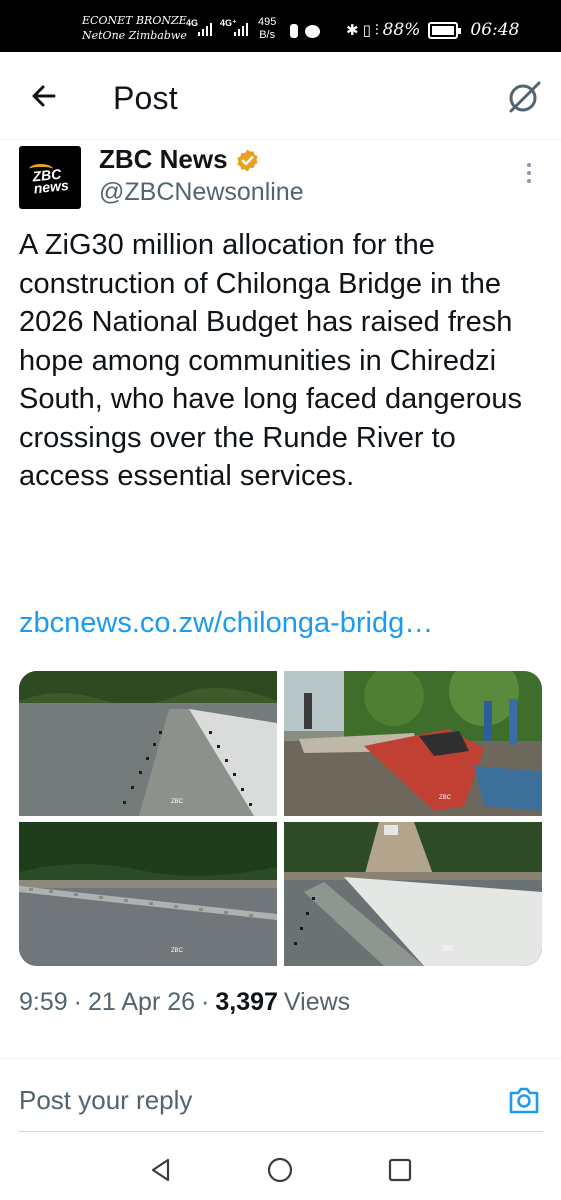 This screenshot has width=561, height=1200. I want to click on grok-icon, so click(524, 97).